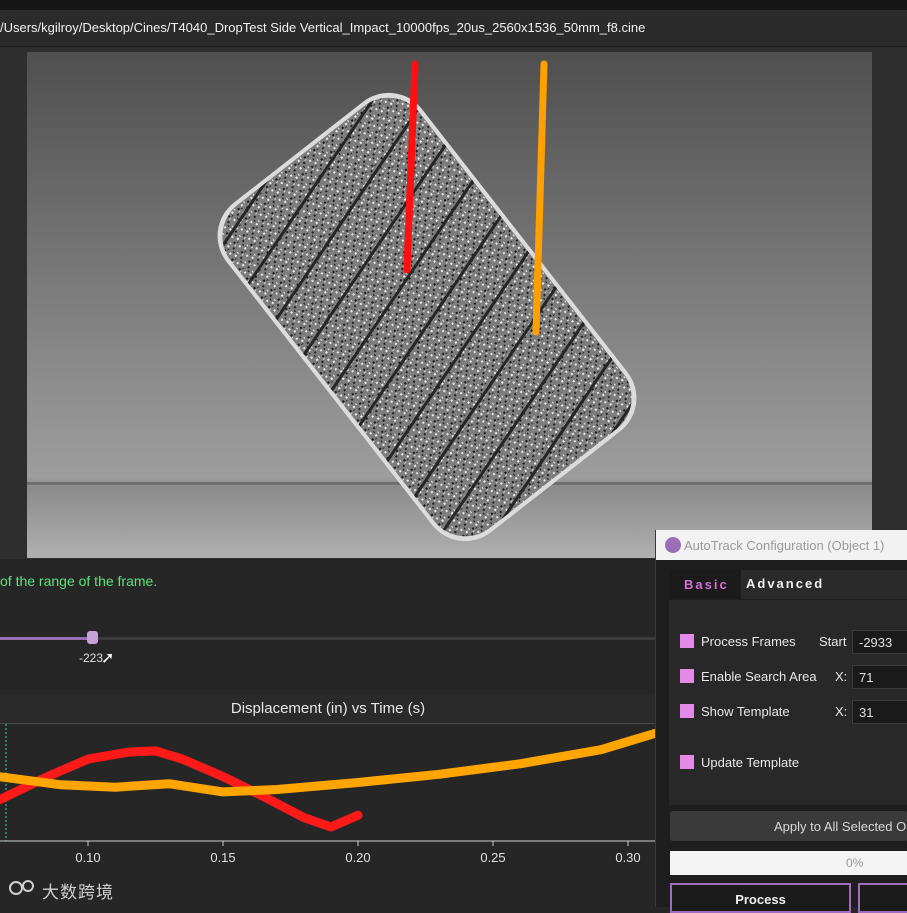 This screenshot has width=907, height=913. Describe the element at coordinates (87, 857) in the screenshot. I see `x-tick-label: 0.10` at that location.